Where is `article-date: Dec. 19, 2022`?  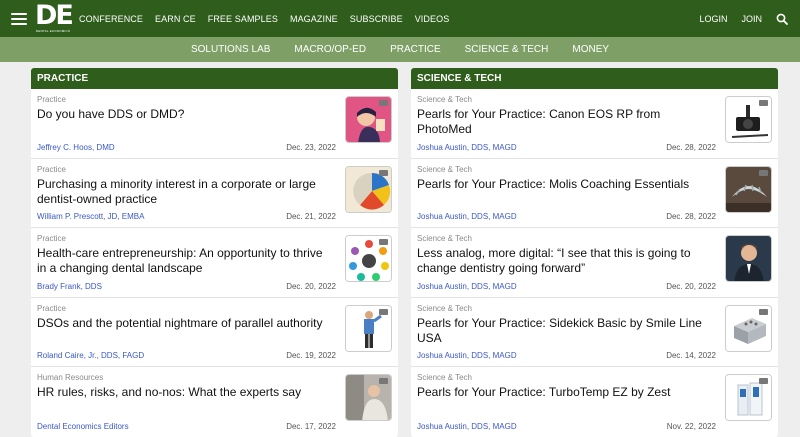 article-date: Dec. 19, 2022 is located at coordinates (311, 355).